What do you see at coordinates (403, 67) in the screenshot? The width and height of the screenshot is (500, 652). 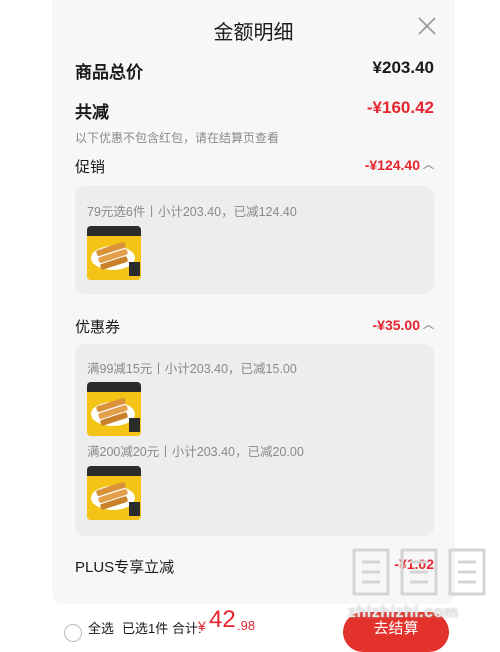 I see `subtotal-value: ¥203.40` at bounding box center [403, 67].